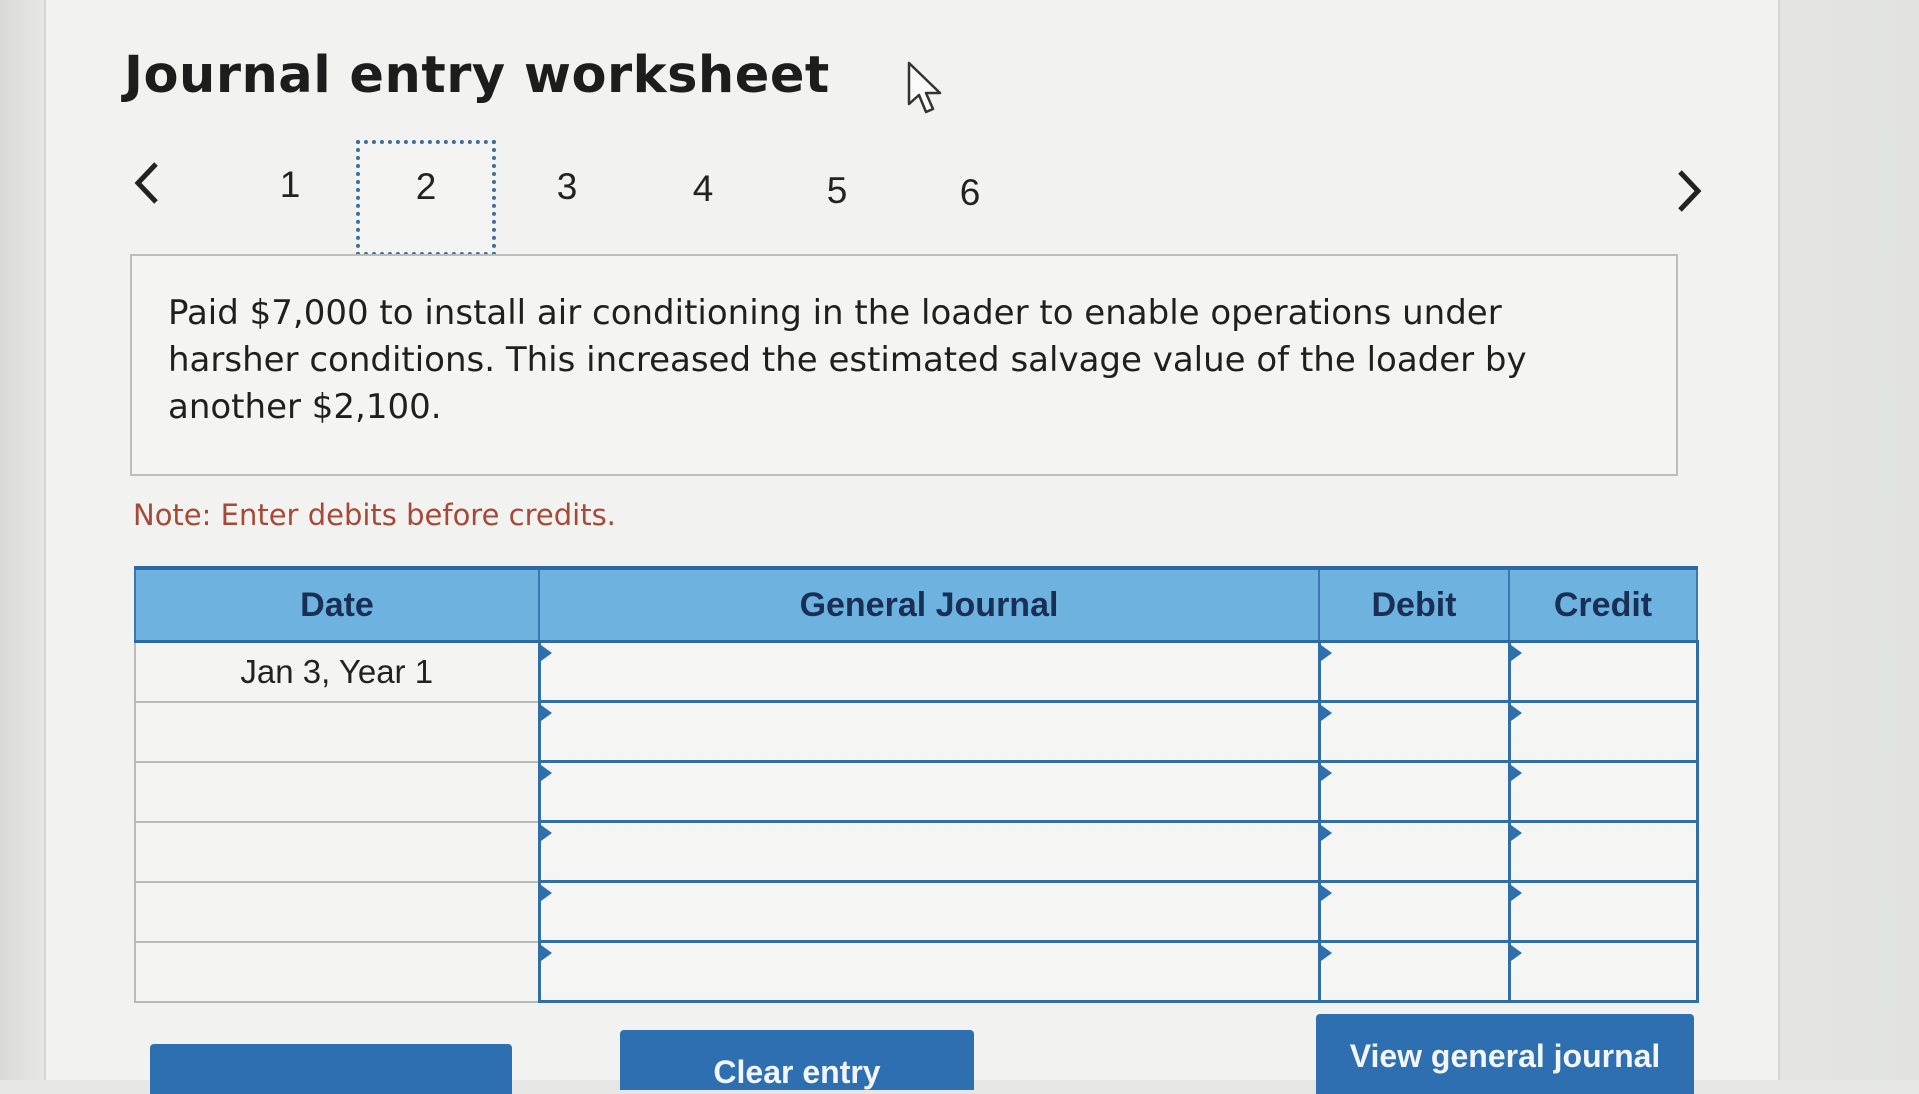 This screenshot has width=1919, height=1094. I want to click on step-4: 4, so click(703, 189).